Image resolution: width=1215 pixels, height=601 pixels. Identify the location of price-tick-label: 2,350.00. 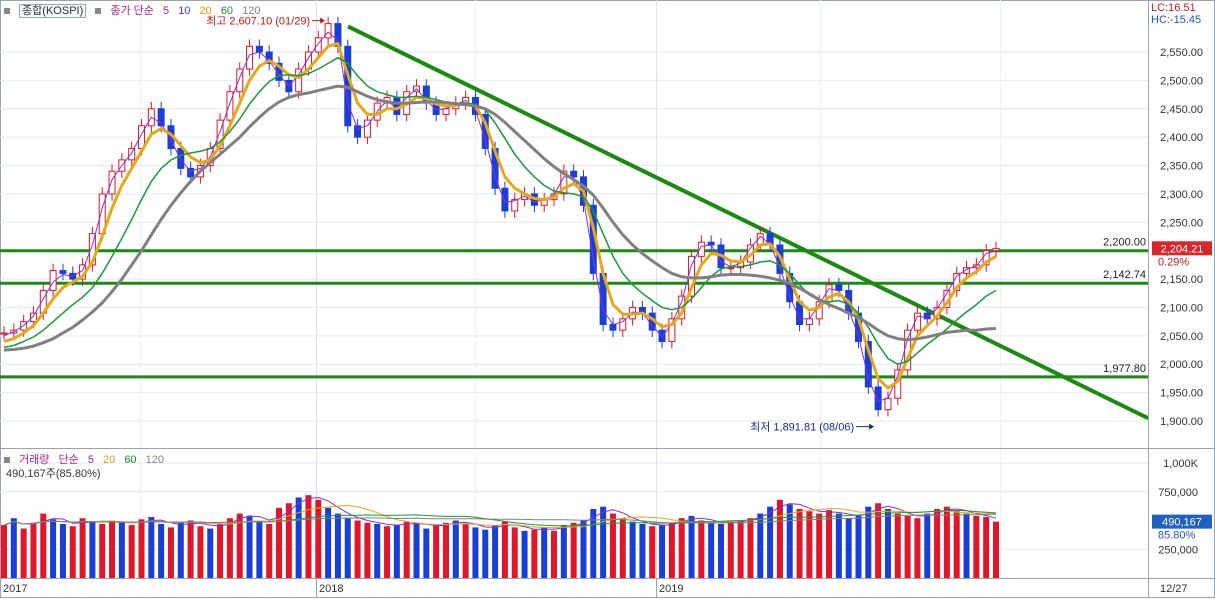
(1181, 167).